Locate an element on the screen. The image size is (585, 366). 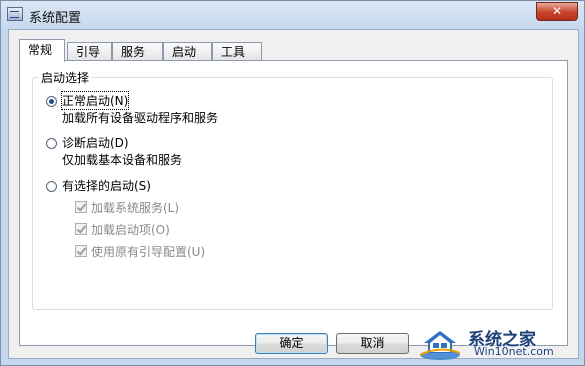
title-bar: 系统配置 ✕ is located at coordinates (292, 15).